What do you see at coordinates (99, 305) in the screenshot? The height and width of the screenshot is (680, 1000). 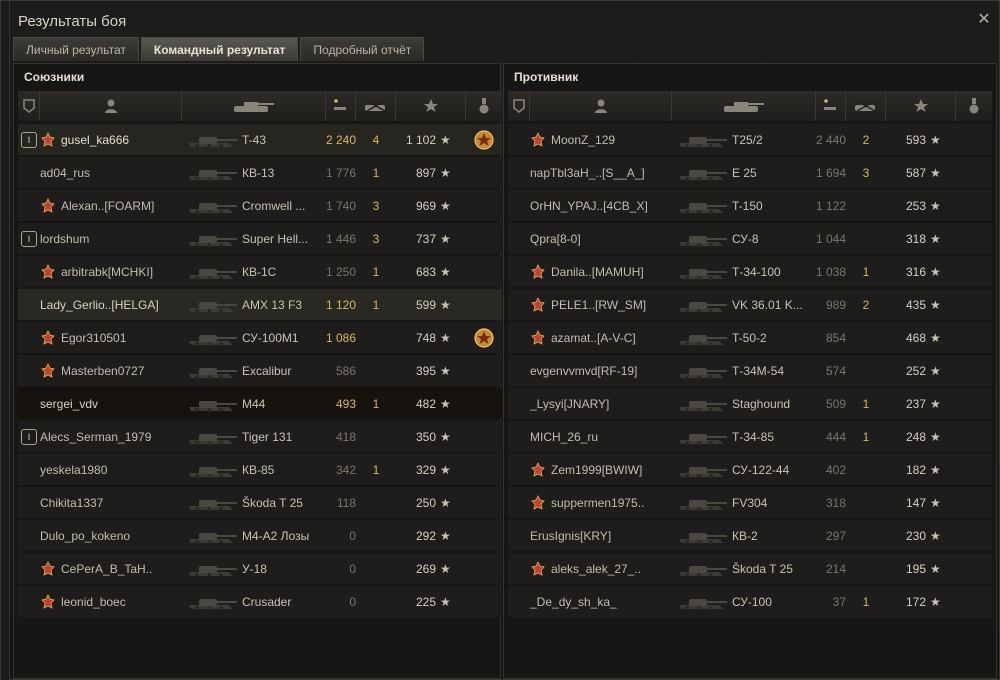 I see `player-name: Lady_Gerlio..[HELGA]` at bounding box center [99, 305].